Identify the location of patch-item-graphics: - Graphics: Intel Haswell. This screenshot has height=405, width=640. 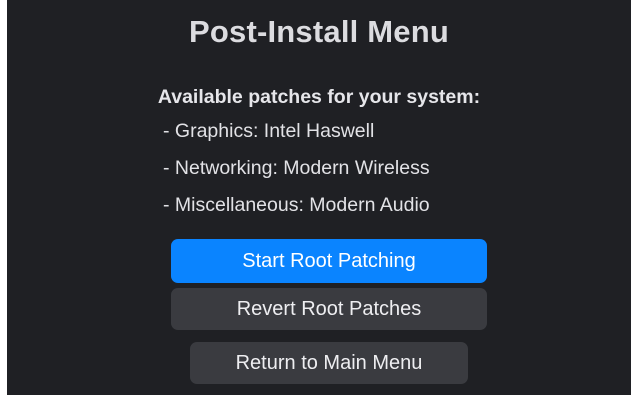
(269, 131).